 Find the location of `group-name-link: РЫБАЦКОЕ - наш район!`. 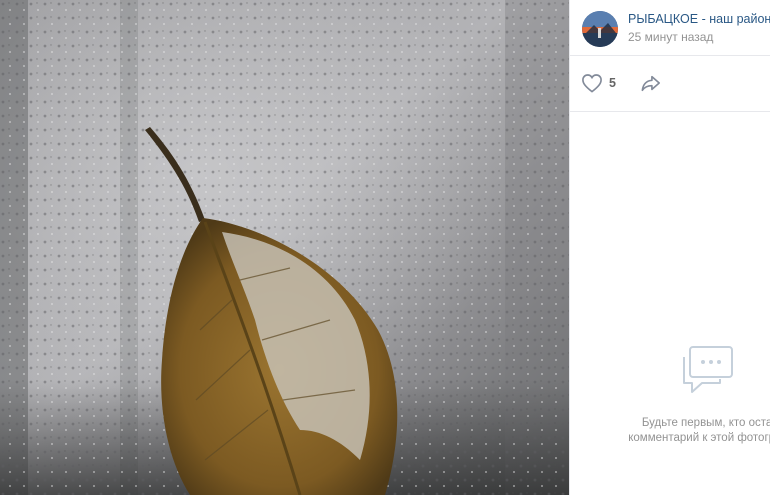

group-name-link: РЫБАЦКОЕ - наш район! is located at coordinates (699, 19).